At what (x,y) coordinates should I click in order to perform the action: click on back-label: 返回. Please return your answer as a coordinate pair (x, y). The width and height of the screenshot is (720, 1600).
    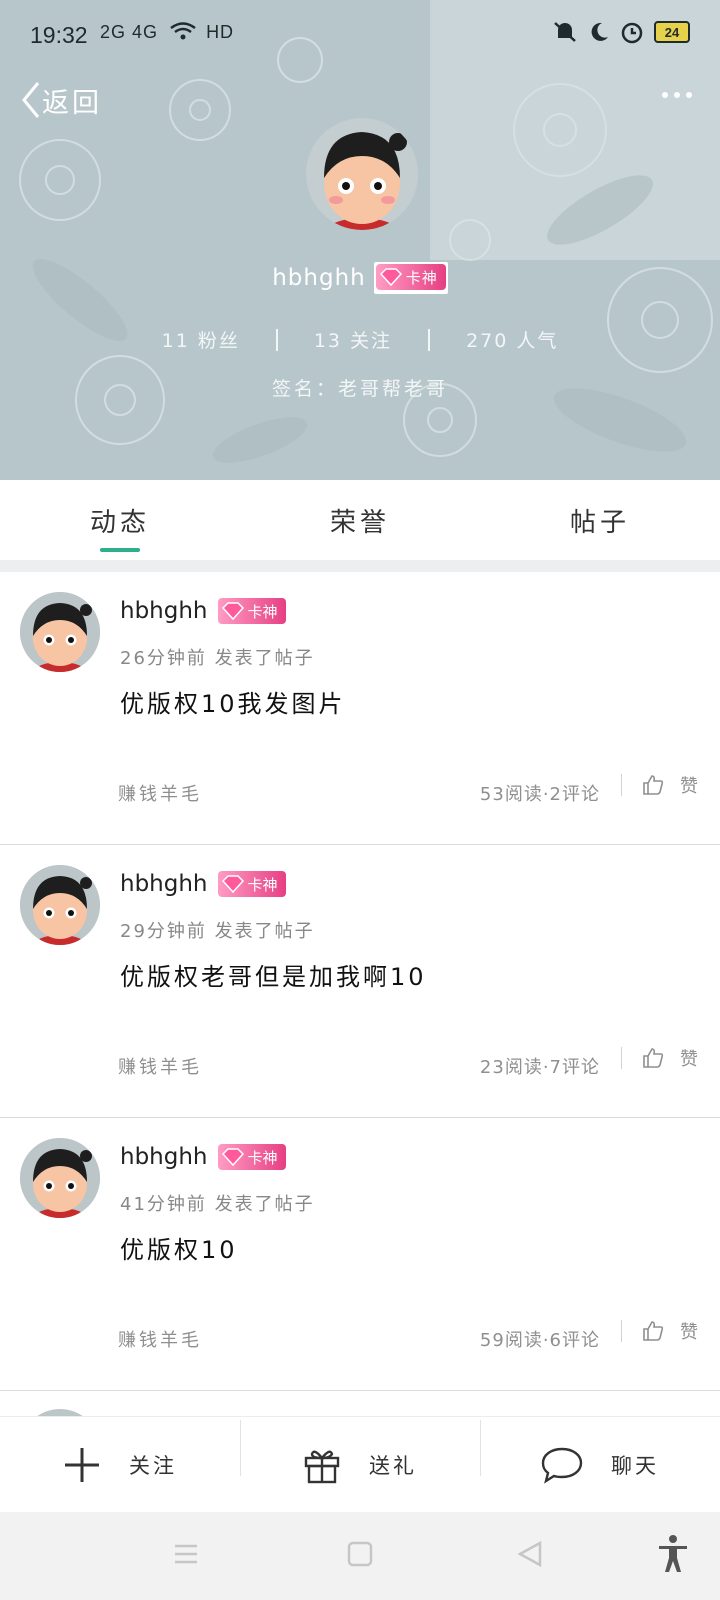
    Looking at the image, I should click on (72, 103).